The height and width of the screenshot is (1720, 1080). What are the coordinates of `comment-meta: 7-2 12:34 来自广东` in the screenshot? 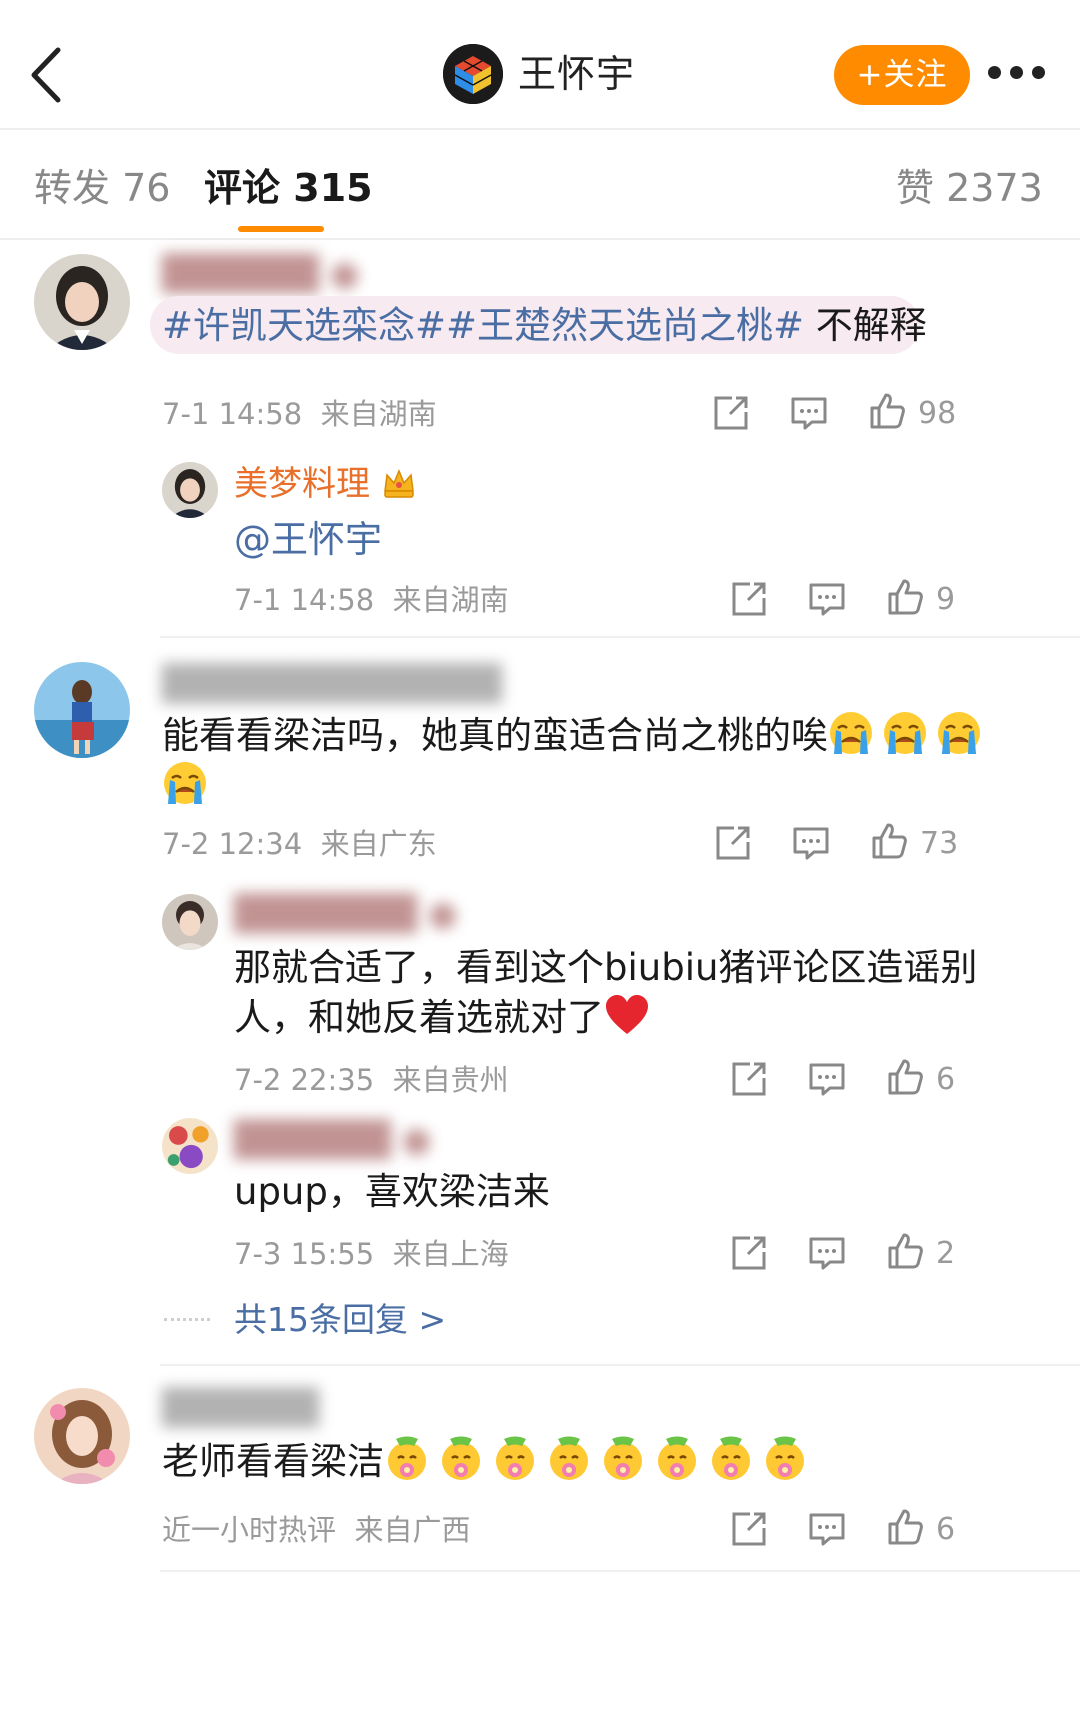 It's located at (299, 844).